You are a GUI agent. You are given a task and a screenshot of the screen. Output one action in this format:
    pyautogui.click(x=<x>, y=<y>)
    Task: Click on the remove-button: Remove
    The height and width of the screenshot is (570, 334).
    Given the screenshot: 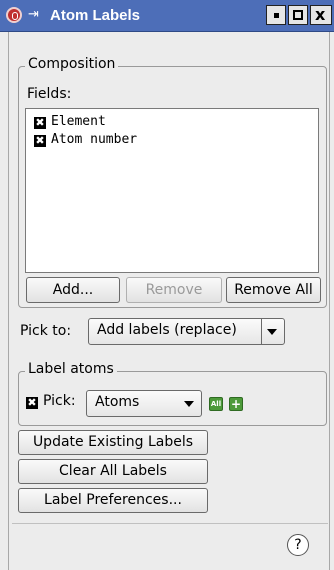 What is the action you would take?
    pyautogui.click(x=174, y=290)
    